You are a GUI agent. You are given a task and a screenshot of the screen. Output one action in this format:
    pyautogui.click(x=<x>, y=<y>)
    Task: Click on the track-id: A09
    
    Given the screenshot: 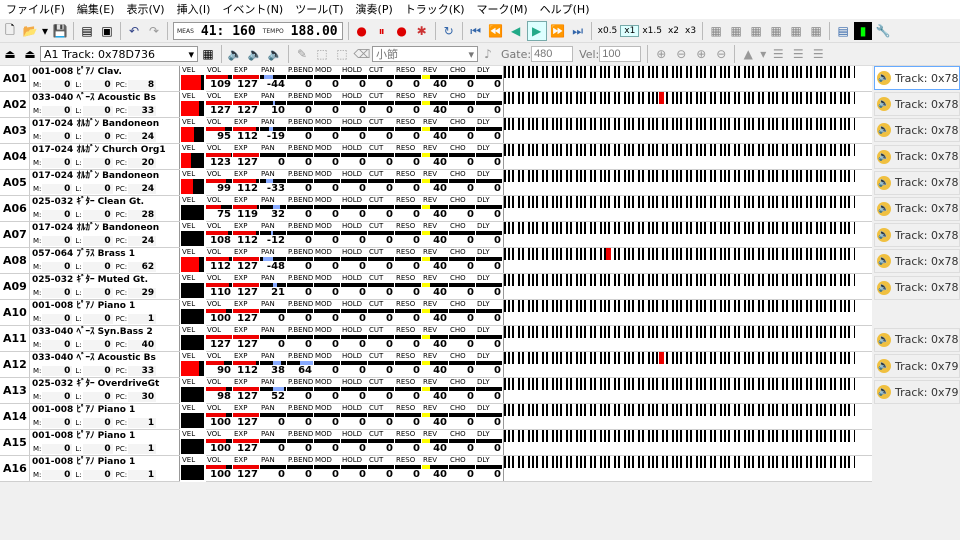 What is the action you would take?
    pyautogui.click(x=15, y=286)
    